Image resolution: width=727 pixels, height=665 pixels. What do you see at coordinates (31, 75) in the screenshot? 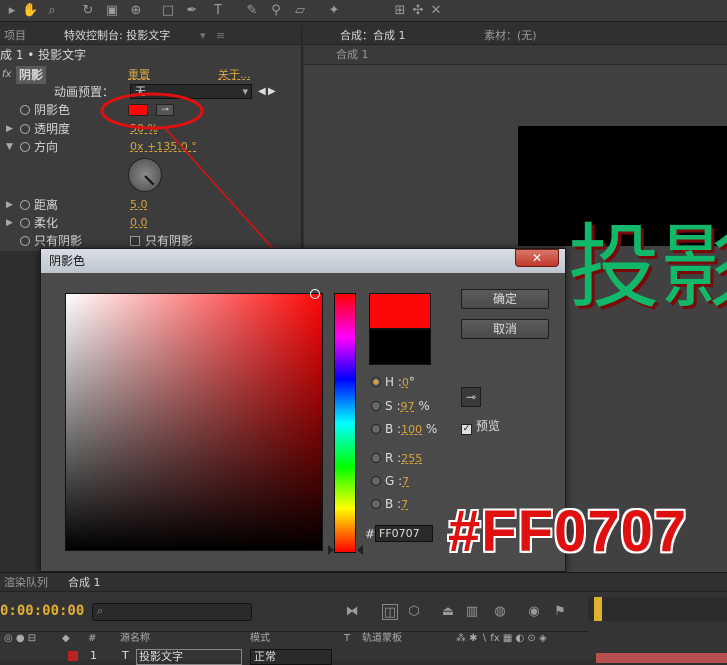
I see `effect-name: 阴影` at bounding box center [31, 75].